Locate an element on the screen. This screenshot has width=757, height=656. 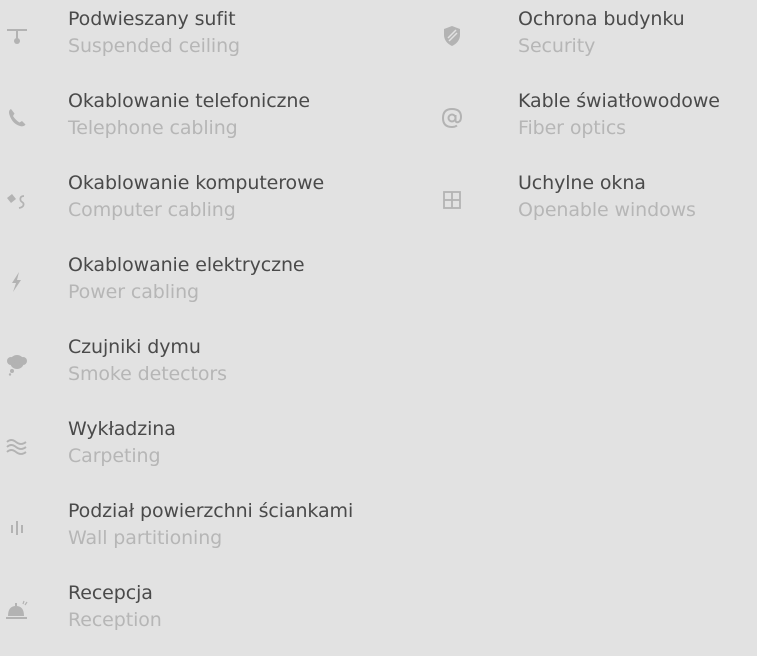
feature-label-en: Reception is located at coordinates (115, 620).